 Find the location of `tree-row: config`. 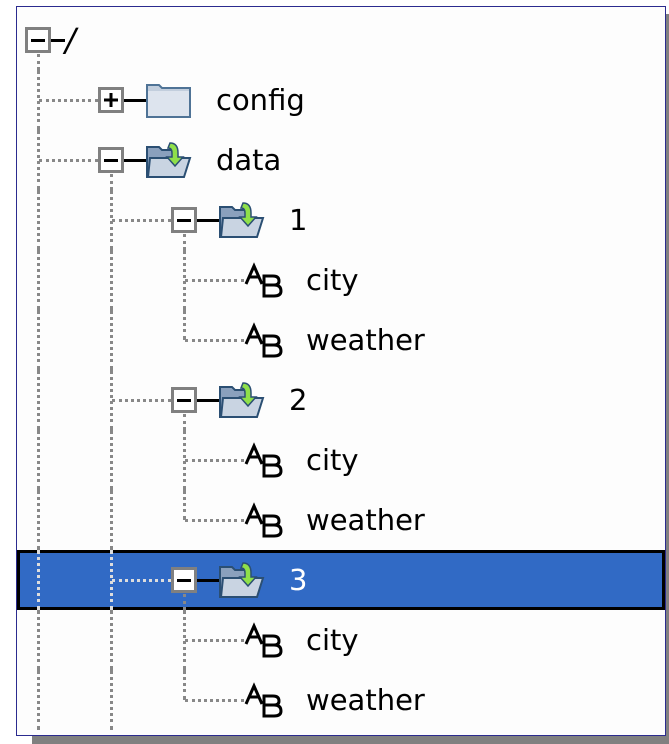

tree-row: config is located at coordinates (341, 100).